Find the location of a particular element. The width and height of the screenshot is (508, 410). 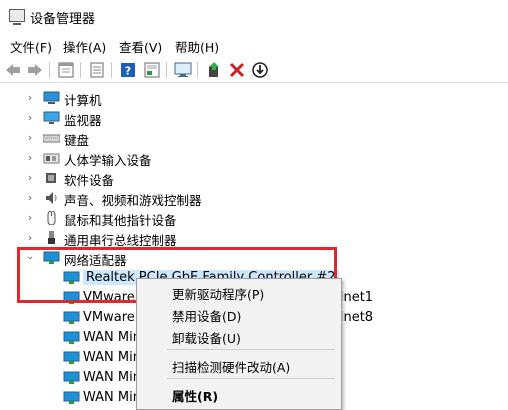

tree-item-network-adapters: › 网络适配器 is located at coordinates (240, 258).